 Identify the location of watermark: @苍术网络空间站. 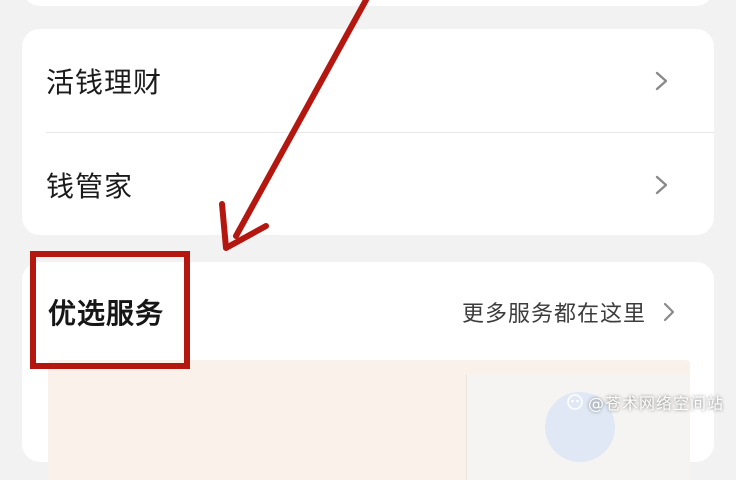
(645, 402).